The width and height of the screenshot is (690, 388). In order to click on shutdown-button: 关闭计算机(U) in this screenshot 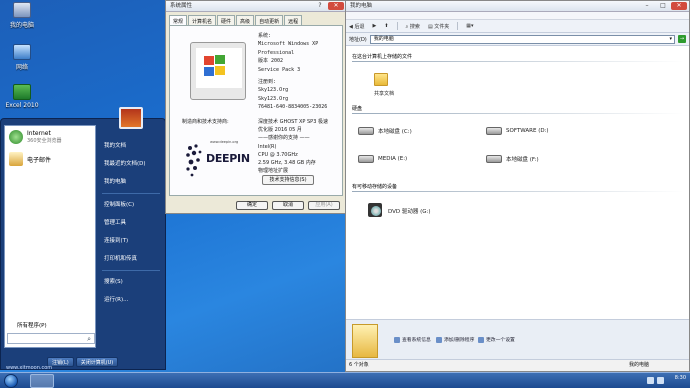, I will do `click(97, 362)`.